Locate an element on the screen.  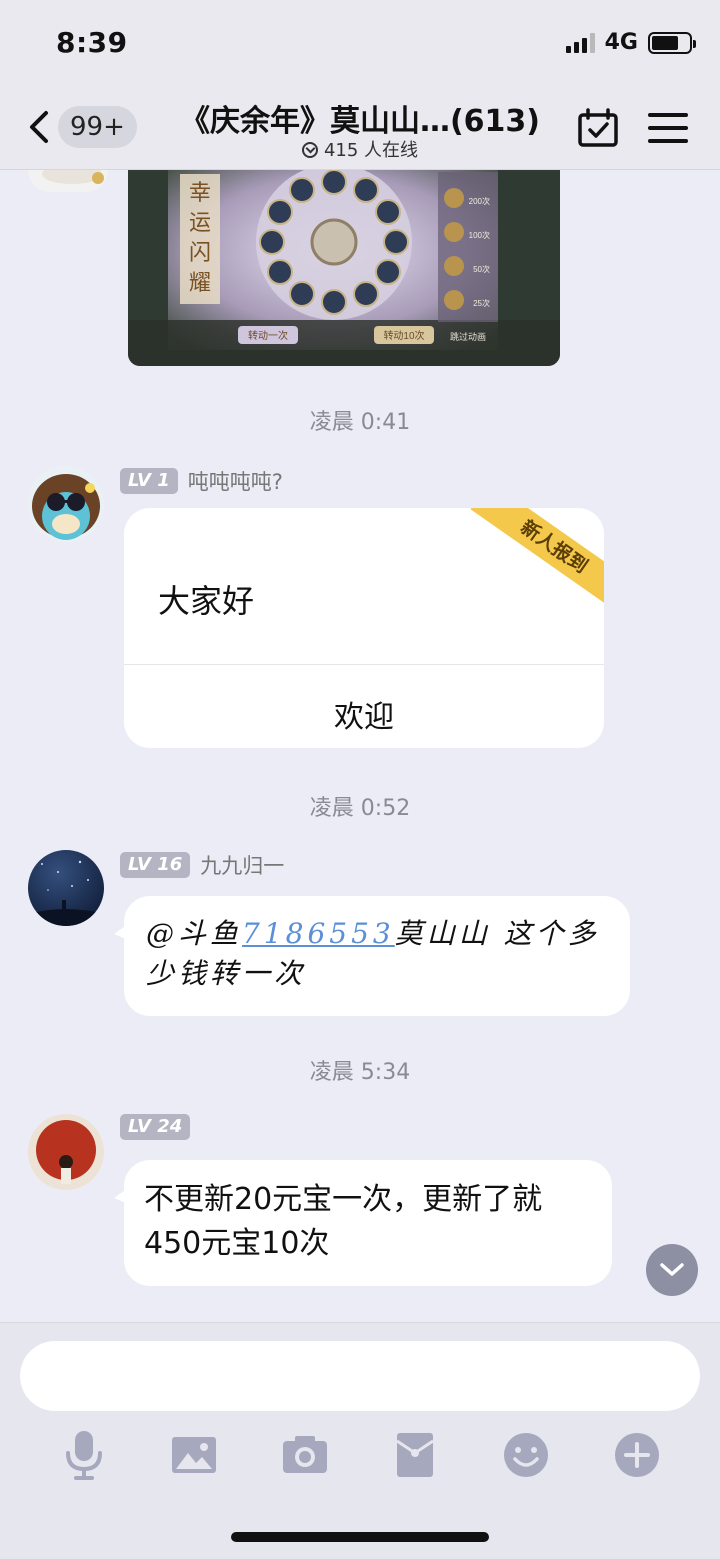
level-badge: LV 1 is located at coordinates (149, 481).